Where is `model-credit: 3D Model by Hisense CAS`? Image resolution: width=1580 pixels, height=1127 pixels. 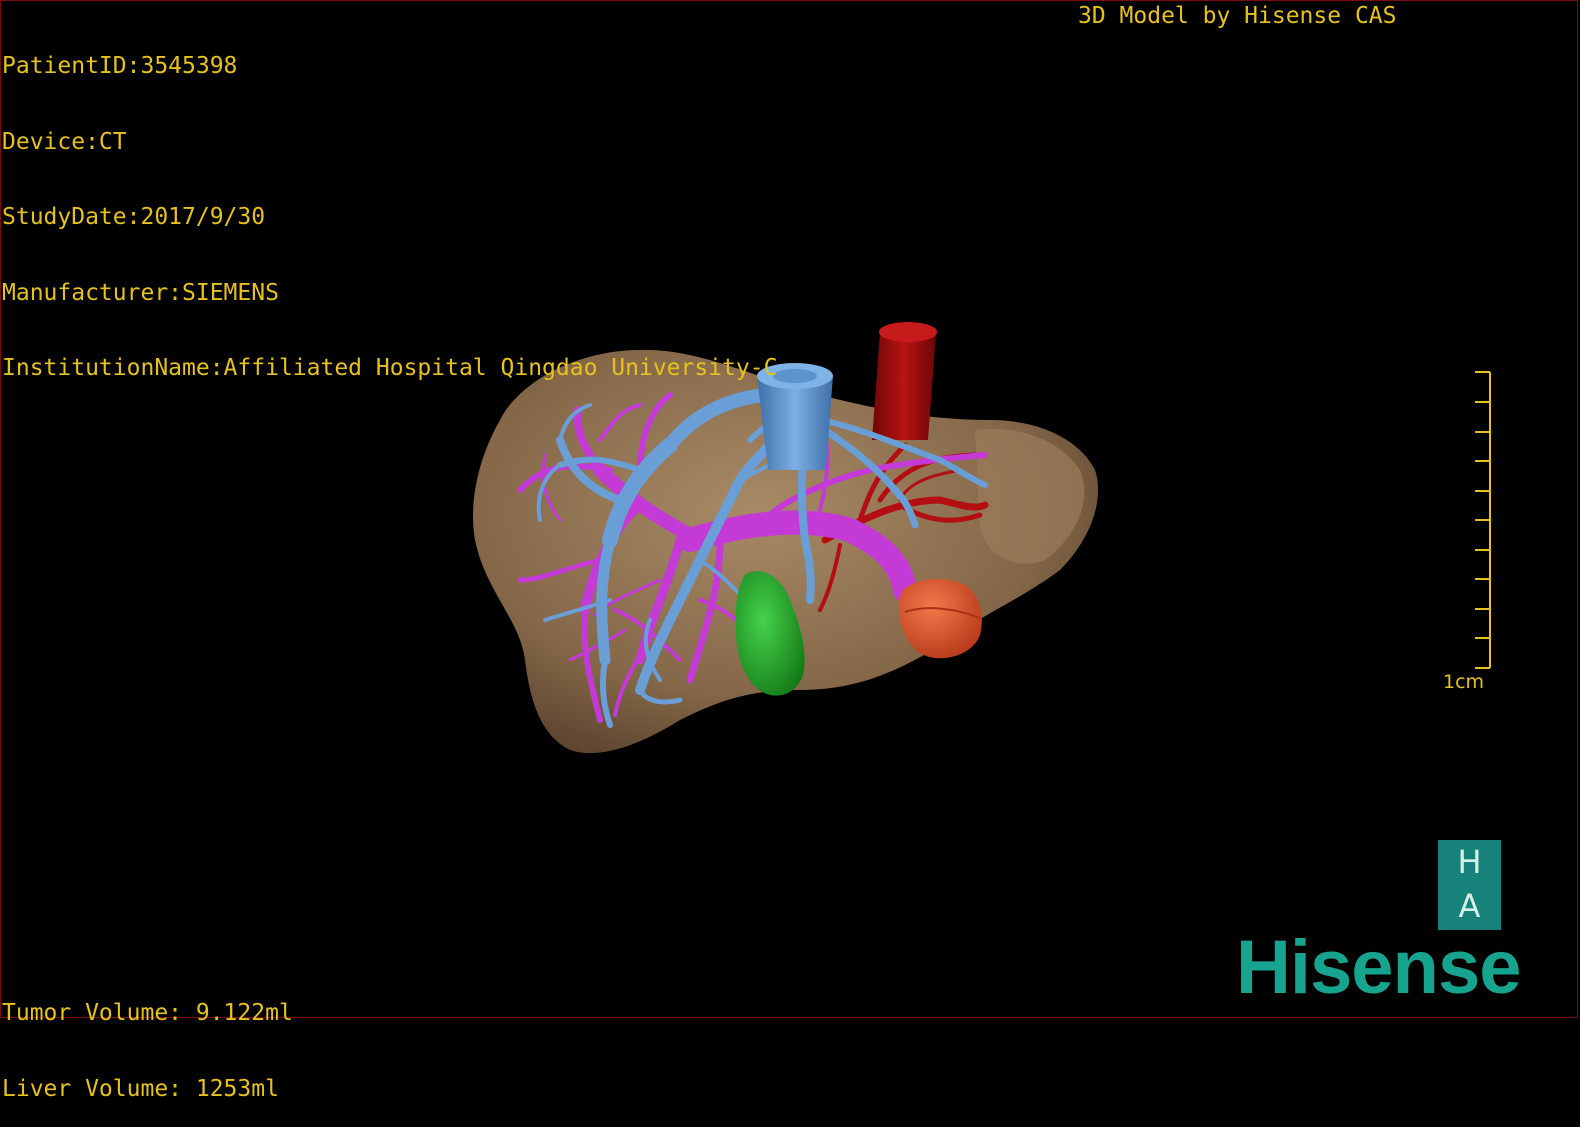 model-credit: 3D Model by Hisense CAS is located at coordinates (1237, 16).